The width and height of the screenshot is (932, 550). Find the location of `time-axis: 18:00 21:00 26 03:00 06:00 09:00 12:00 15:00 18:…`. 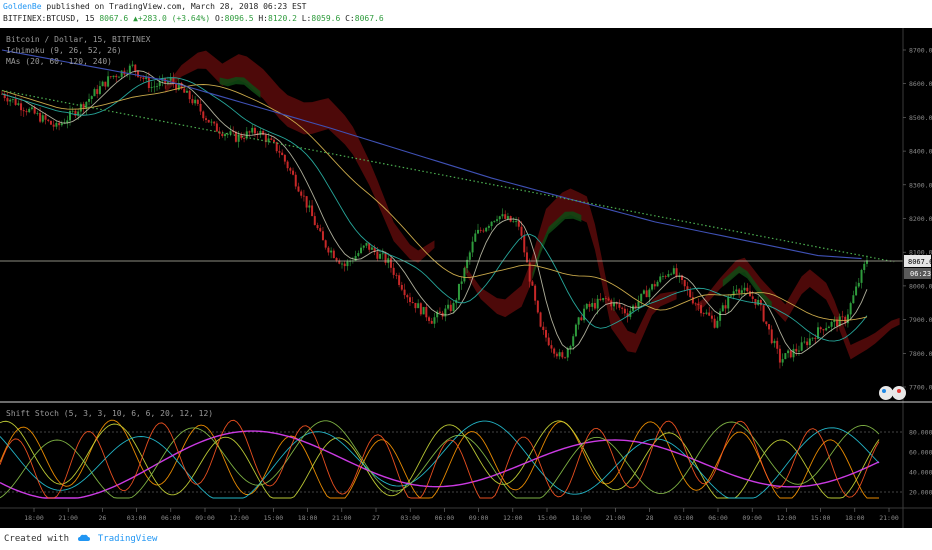

time-axis: 18:00 21:00 26 03:00 06:00 09:00 12:00 15:00 18:… is located at coordinates (461, 515).